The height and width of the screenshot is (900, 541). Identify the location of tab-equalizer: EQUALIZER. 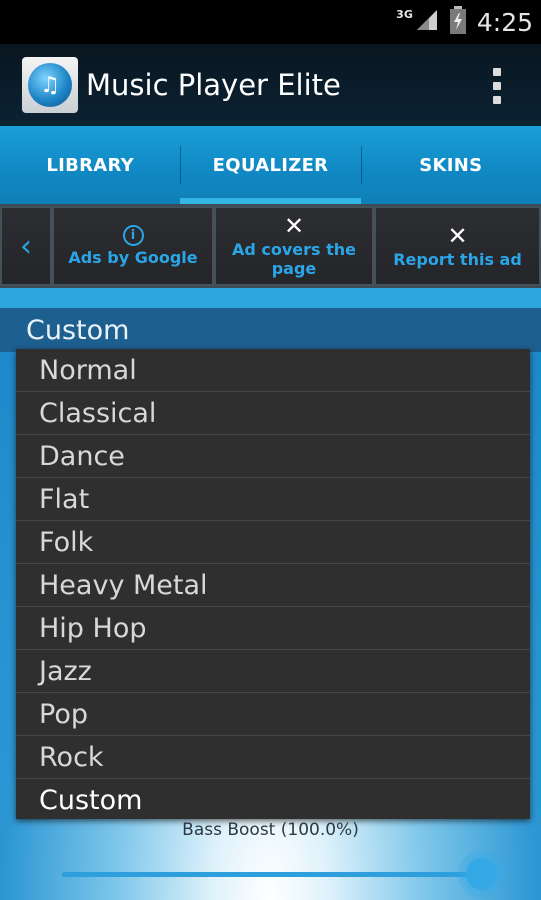
(270, 165).